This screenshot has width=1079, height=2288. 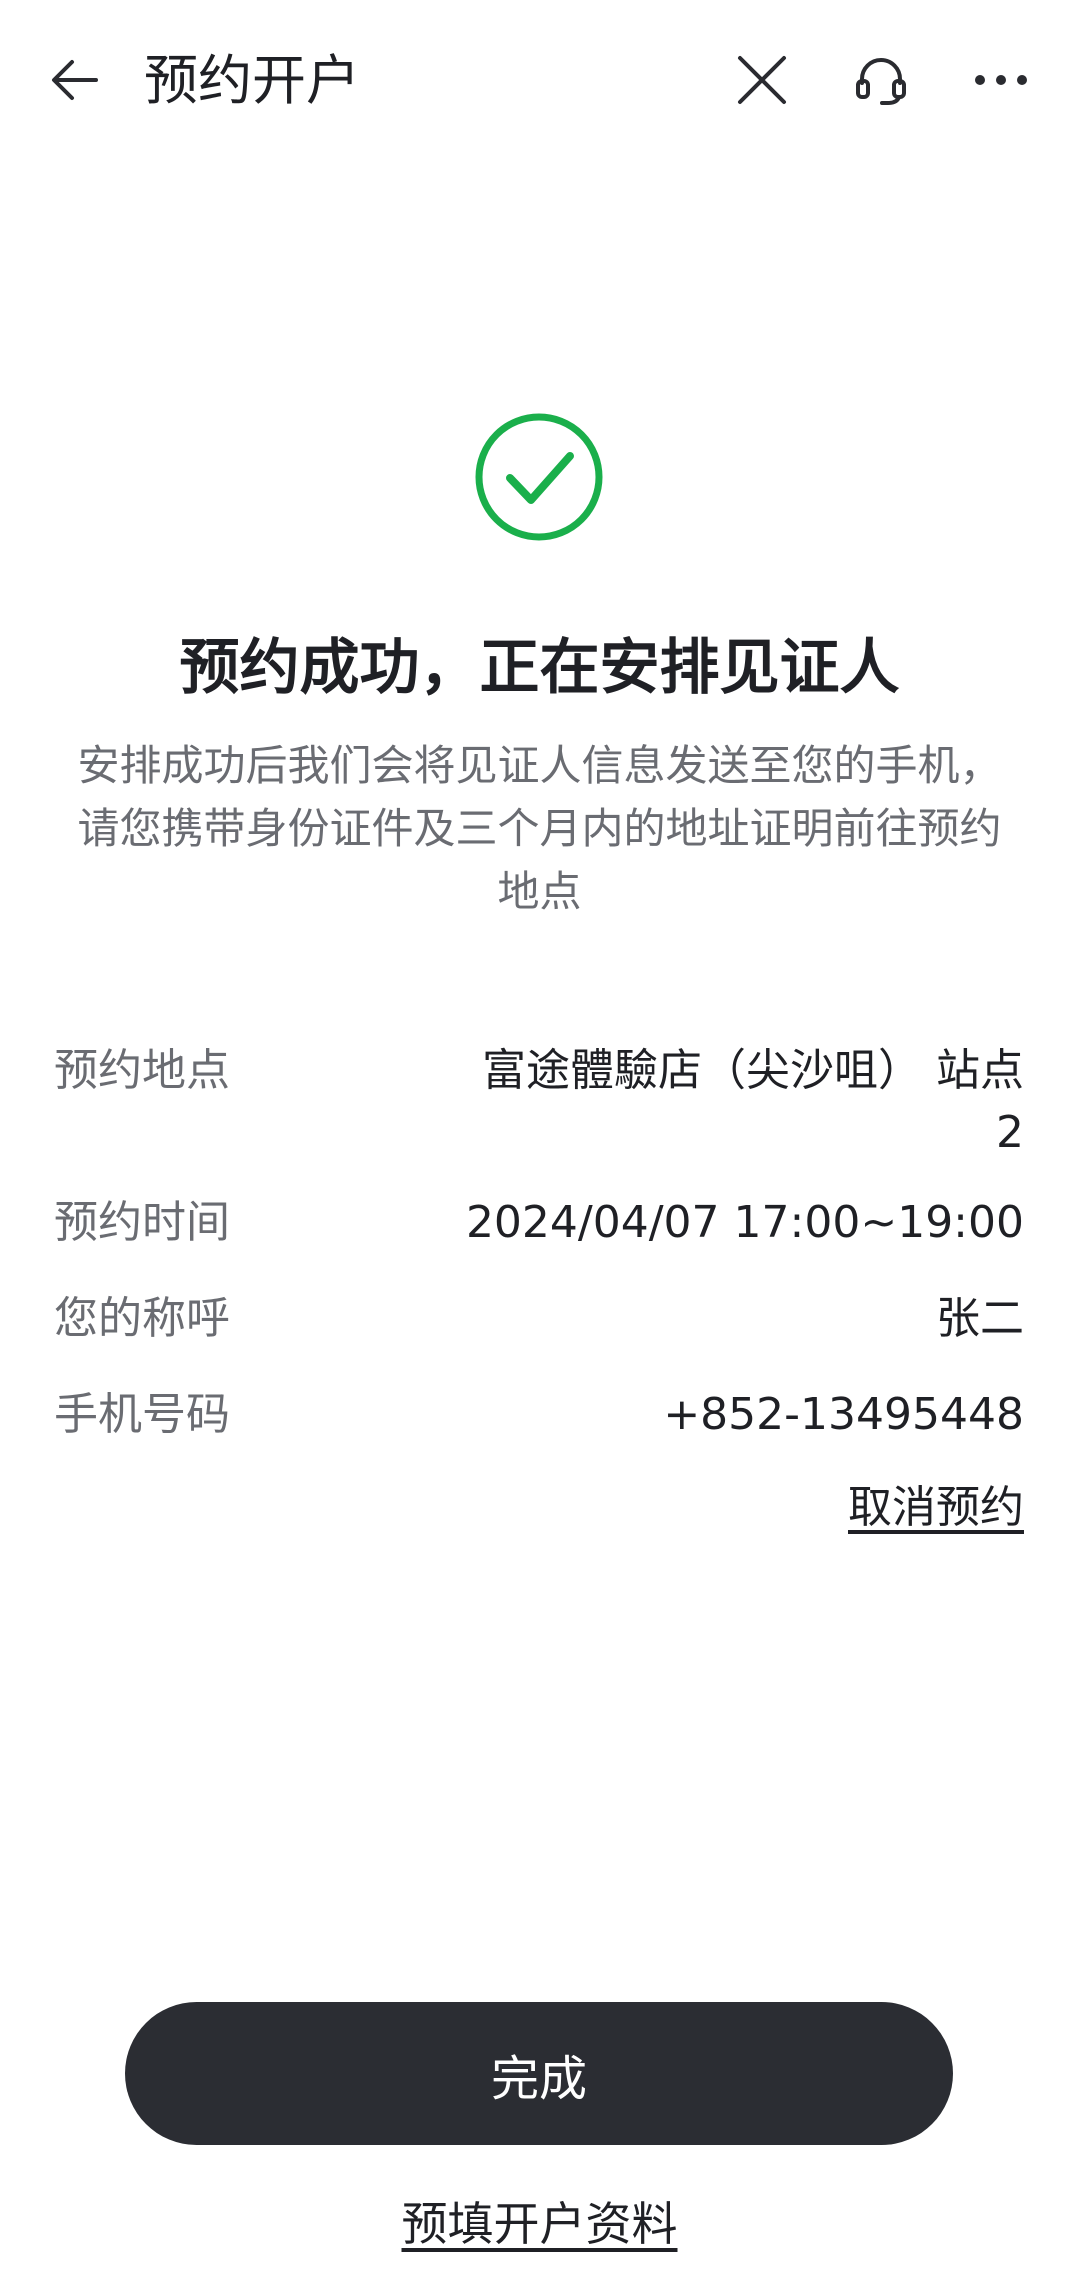 What do you see at coordinates (980, 1318) in the screenshot?
I see `detail-value: 张二` at bounding box center [980, 1318].